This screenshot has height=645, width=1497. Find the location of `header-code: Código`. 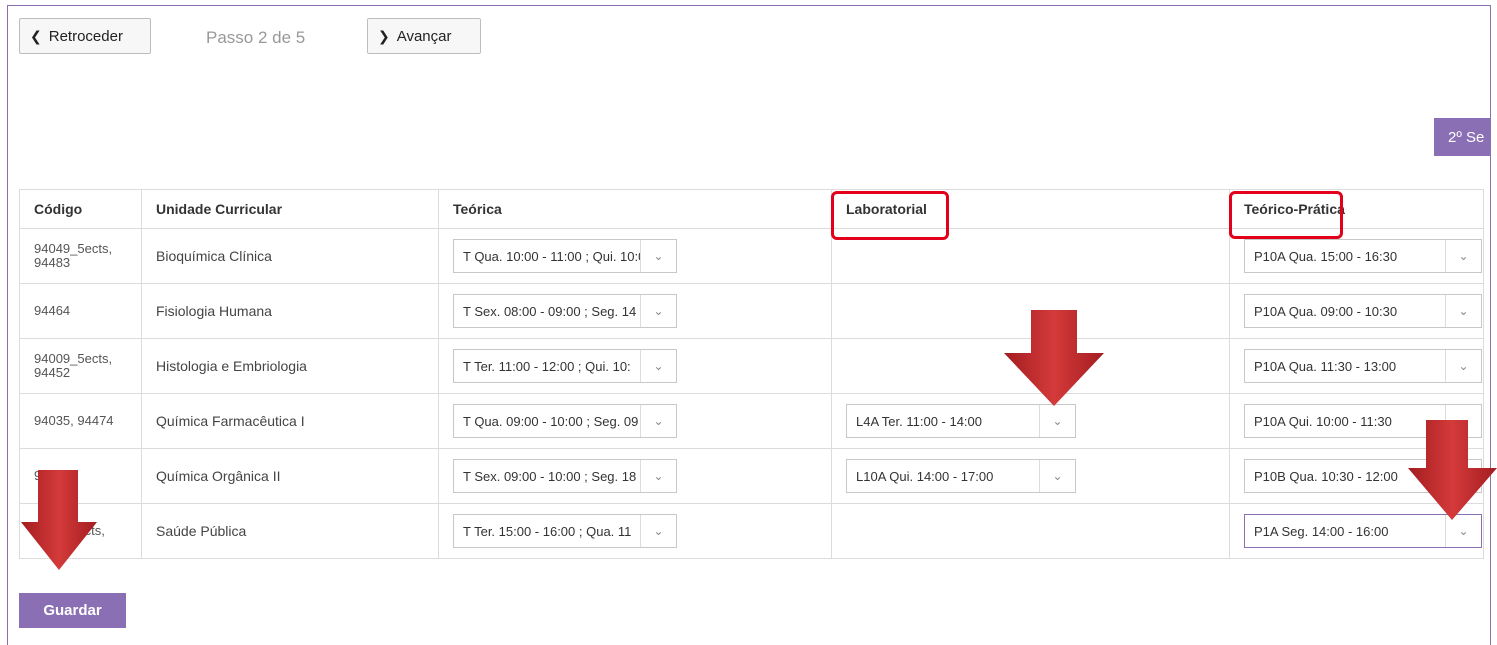

header-code: Código is located at coordinates (80, 209).